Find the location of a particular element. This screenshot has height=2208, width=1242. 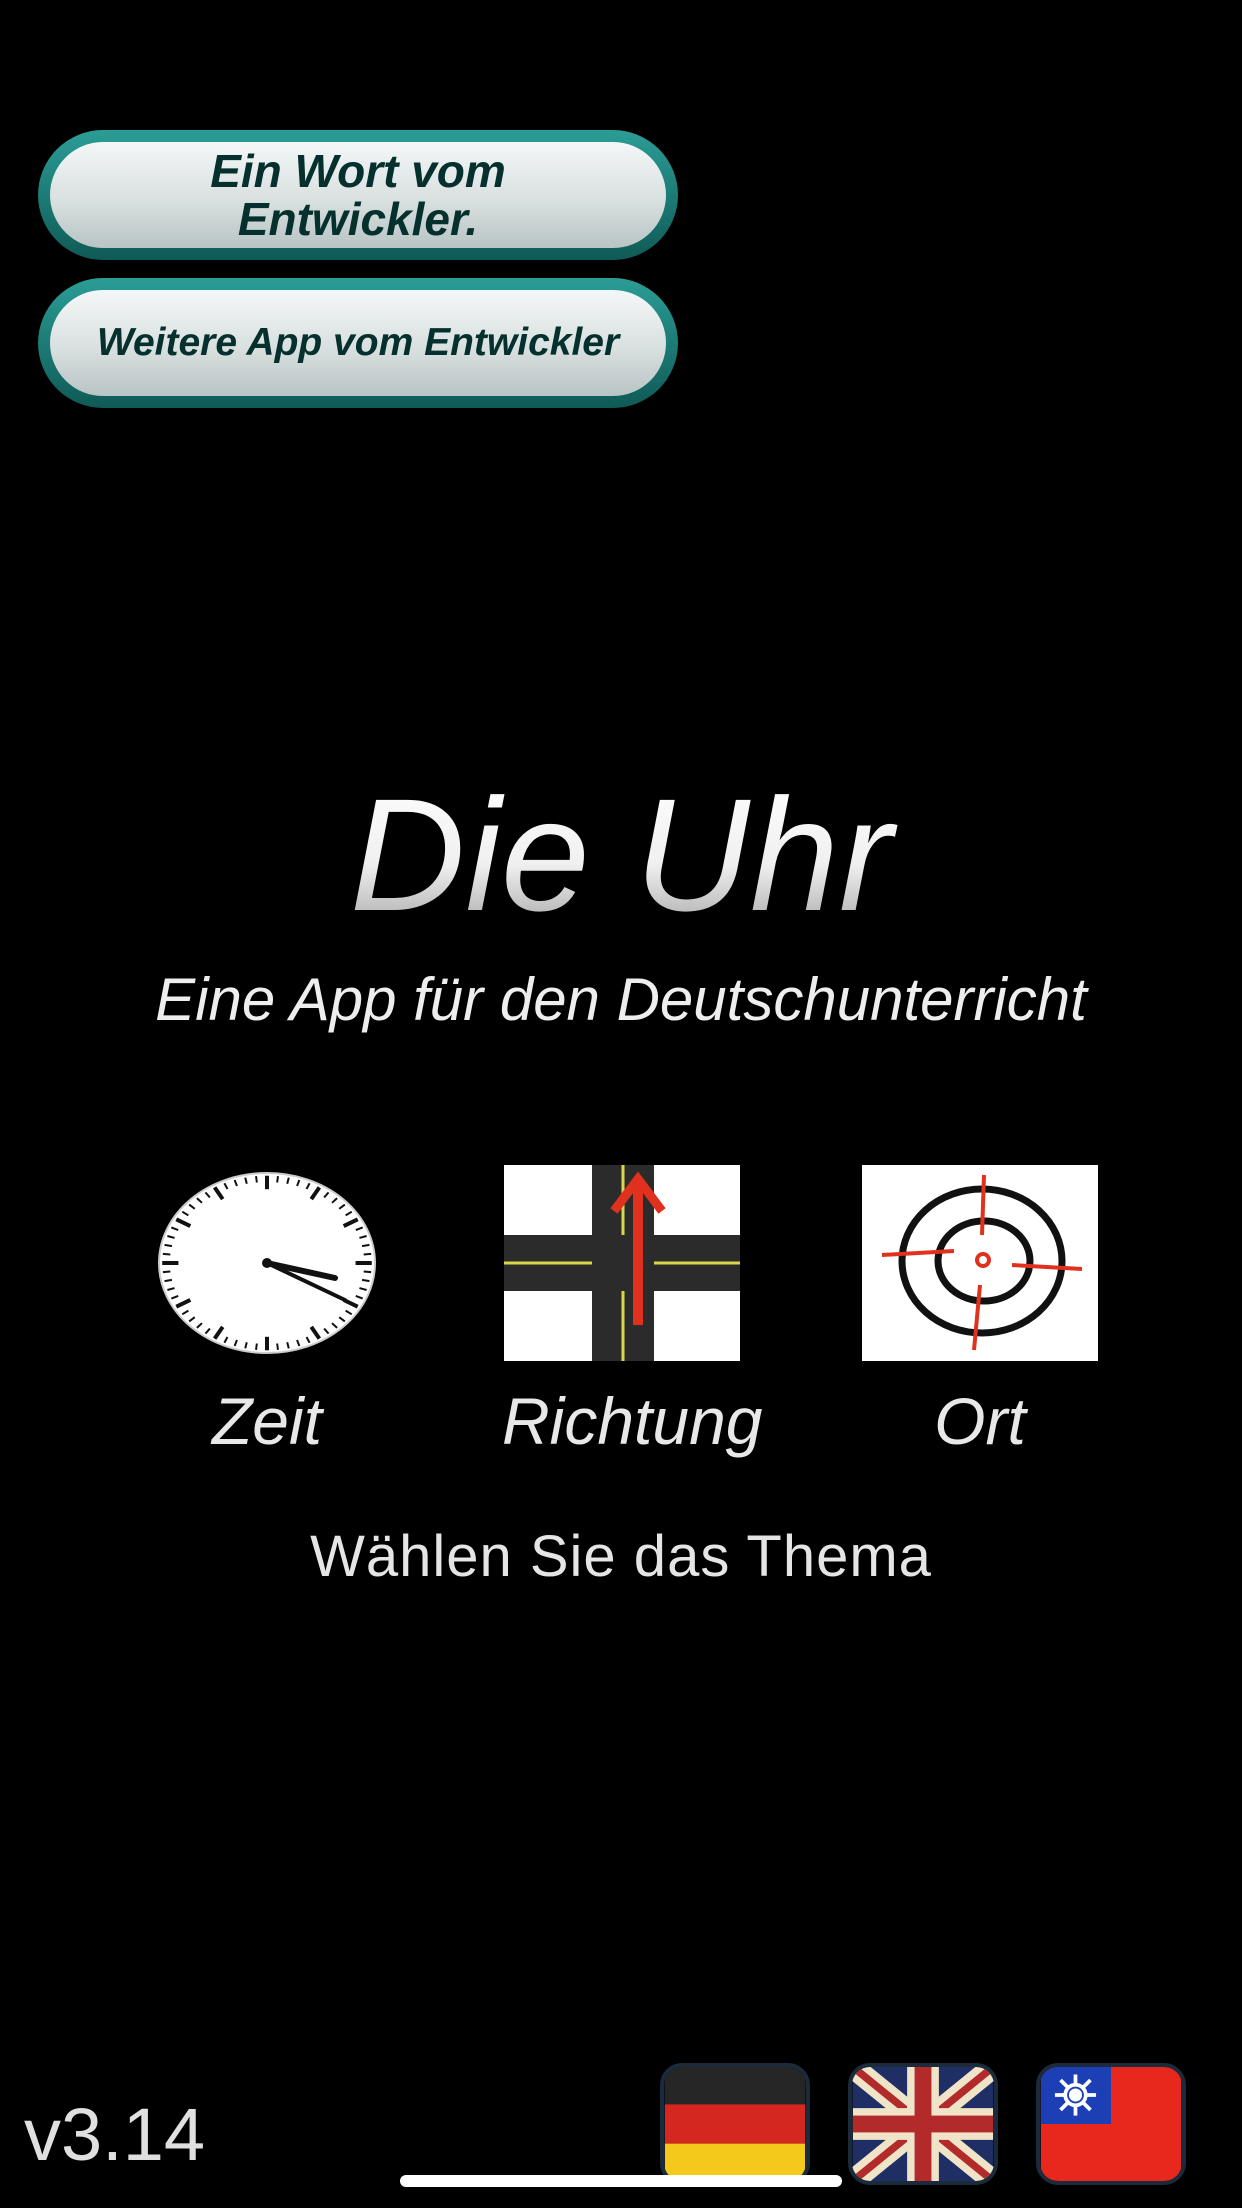

developer-word-label-line1: Ein Wort vom is located at coordinates (358, 171).